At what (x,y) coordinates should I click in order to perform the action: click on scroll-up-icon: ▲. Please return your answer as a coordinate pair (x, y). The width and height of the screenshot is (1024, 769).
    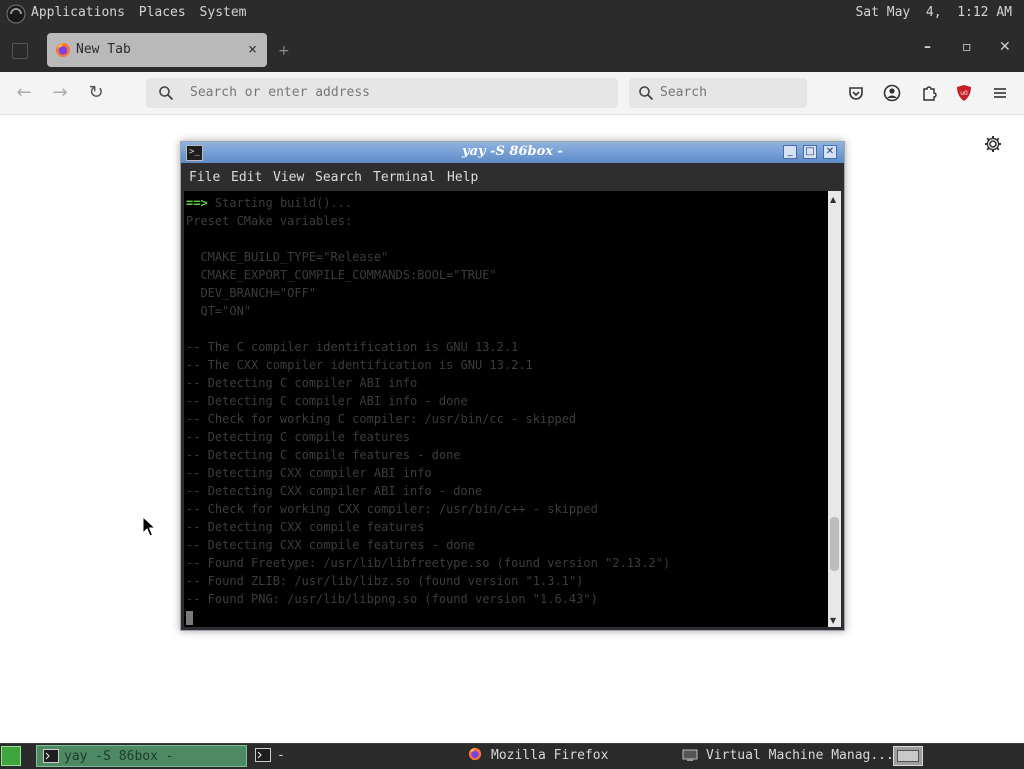
    Looking at the image, I should click on (833, 199).